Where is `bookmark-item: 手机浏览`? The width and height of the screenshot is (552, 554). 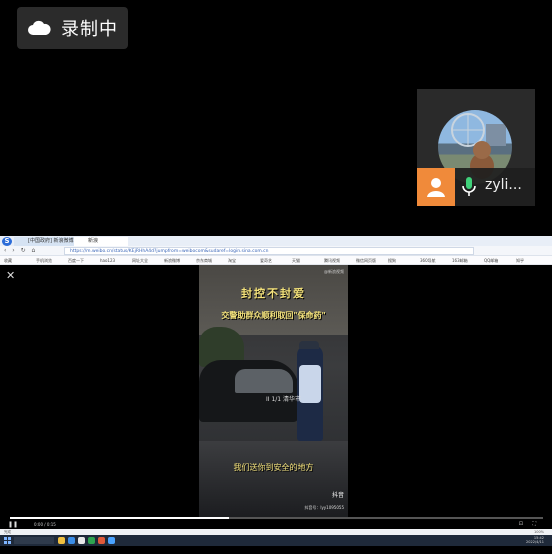 bookmark-item: 手机浏览 is located at coordinates (44, 260).